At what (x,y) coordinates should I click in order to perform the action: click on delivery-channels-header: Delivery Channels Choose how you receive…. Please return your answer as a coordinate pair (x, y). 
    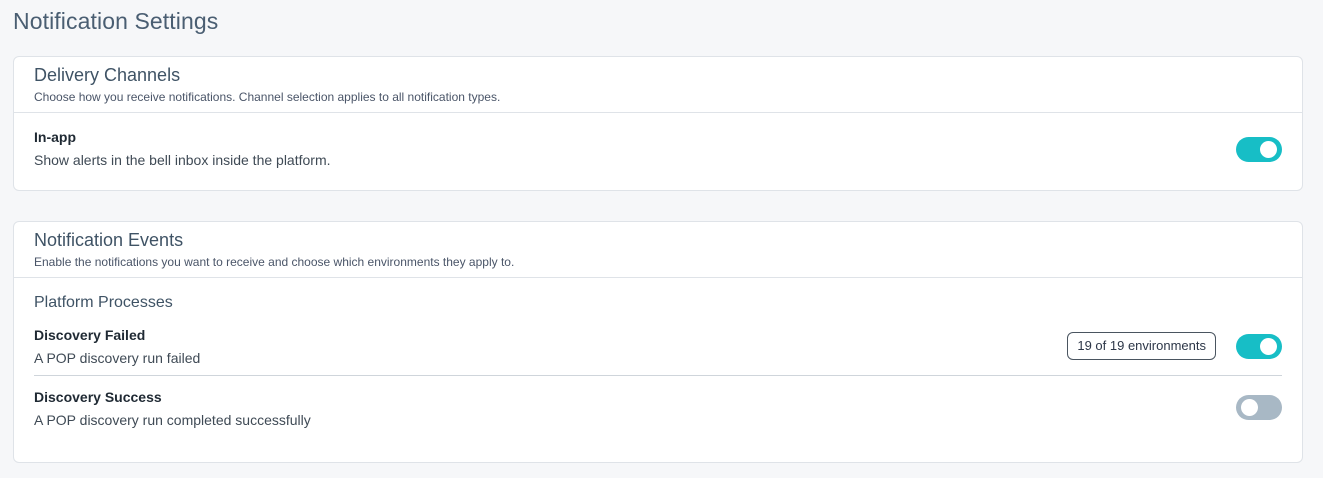
    Looking at the image, I should click on (658, 85).